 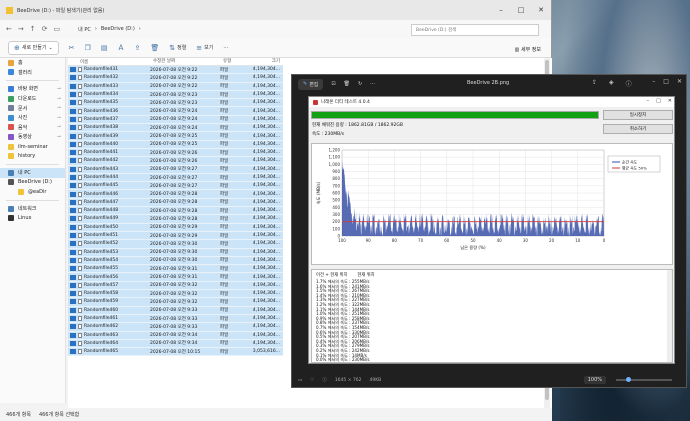 What do you see at coordinates (45, 29) in the screenshot?
I see `refresh-icon: ⟳` at bounding box center [45, 29].